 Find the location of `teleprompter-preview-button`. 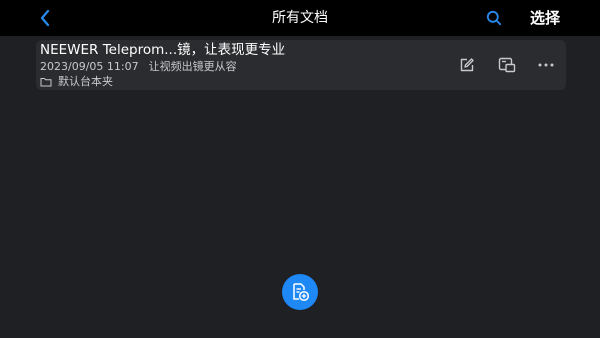

teleprompter-preview-button is located at coordinates (507, 65).